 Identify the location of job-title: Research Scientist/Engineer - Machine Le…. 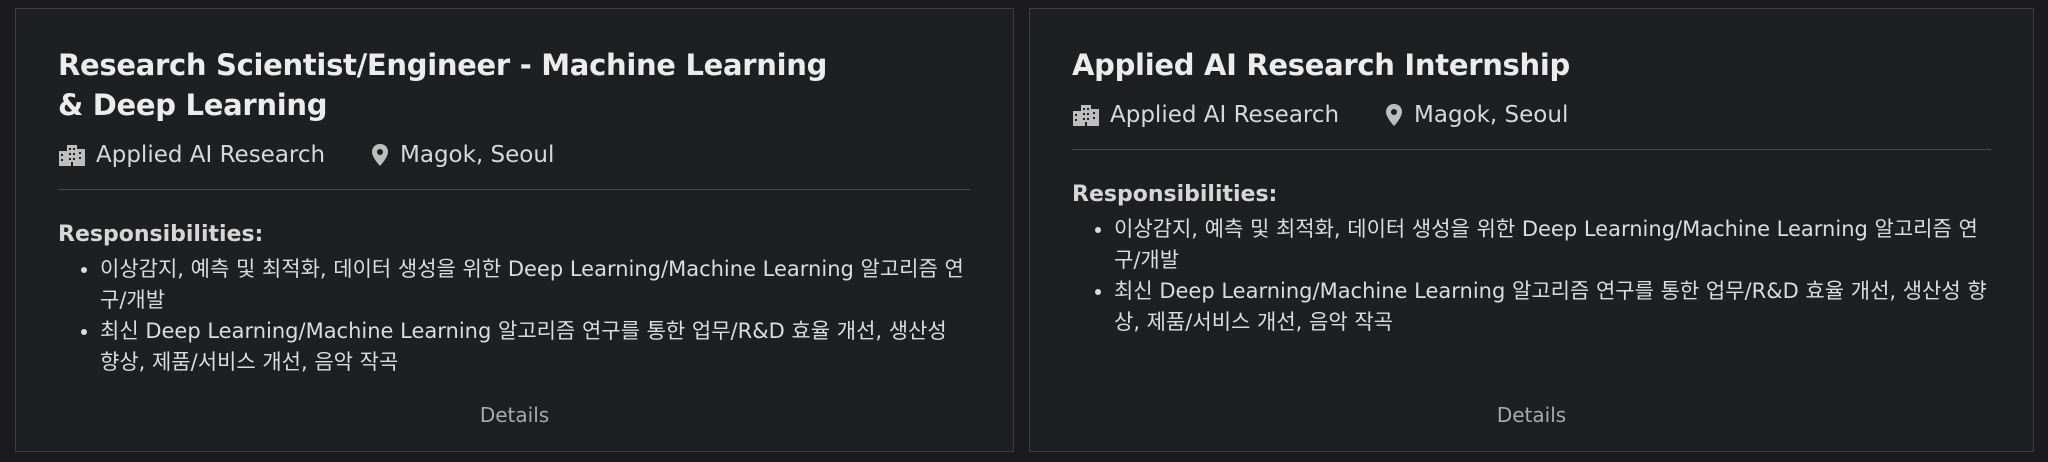
(453, 85).